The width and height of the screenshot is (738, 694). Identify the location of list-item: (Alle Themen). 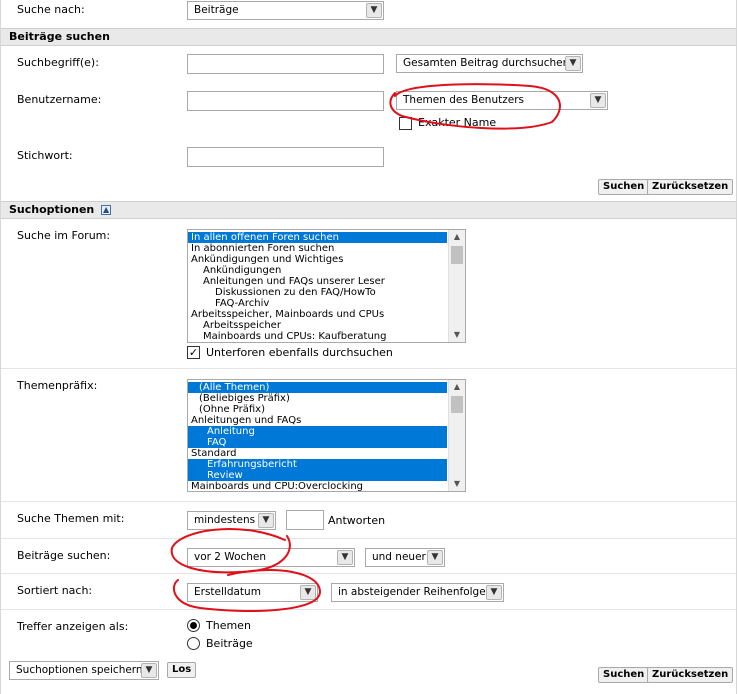
(317, 387).